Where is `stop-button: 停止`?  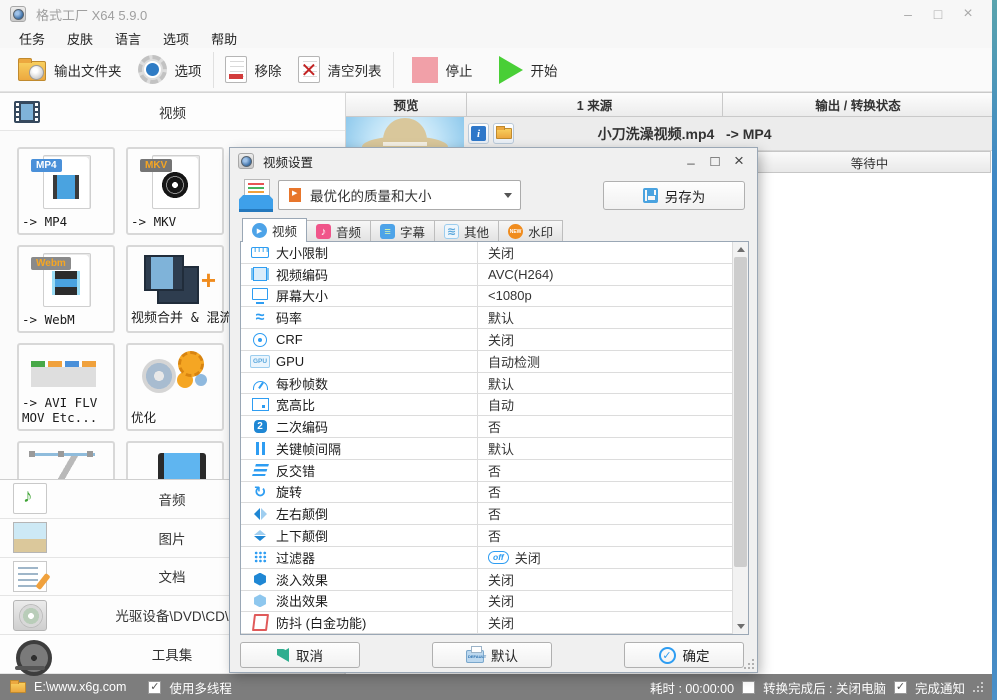 stop-button: 停止 is located at coordinates (442, 70).